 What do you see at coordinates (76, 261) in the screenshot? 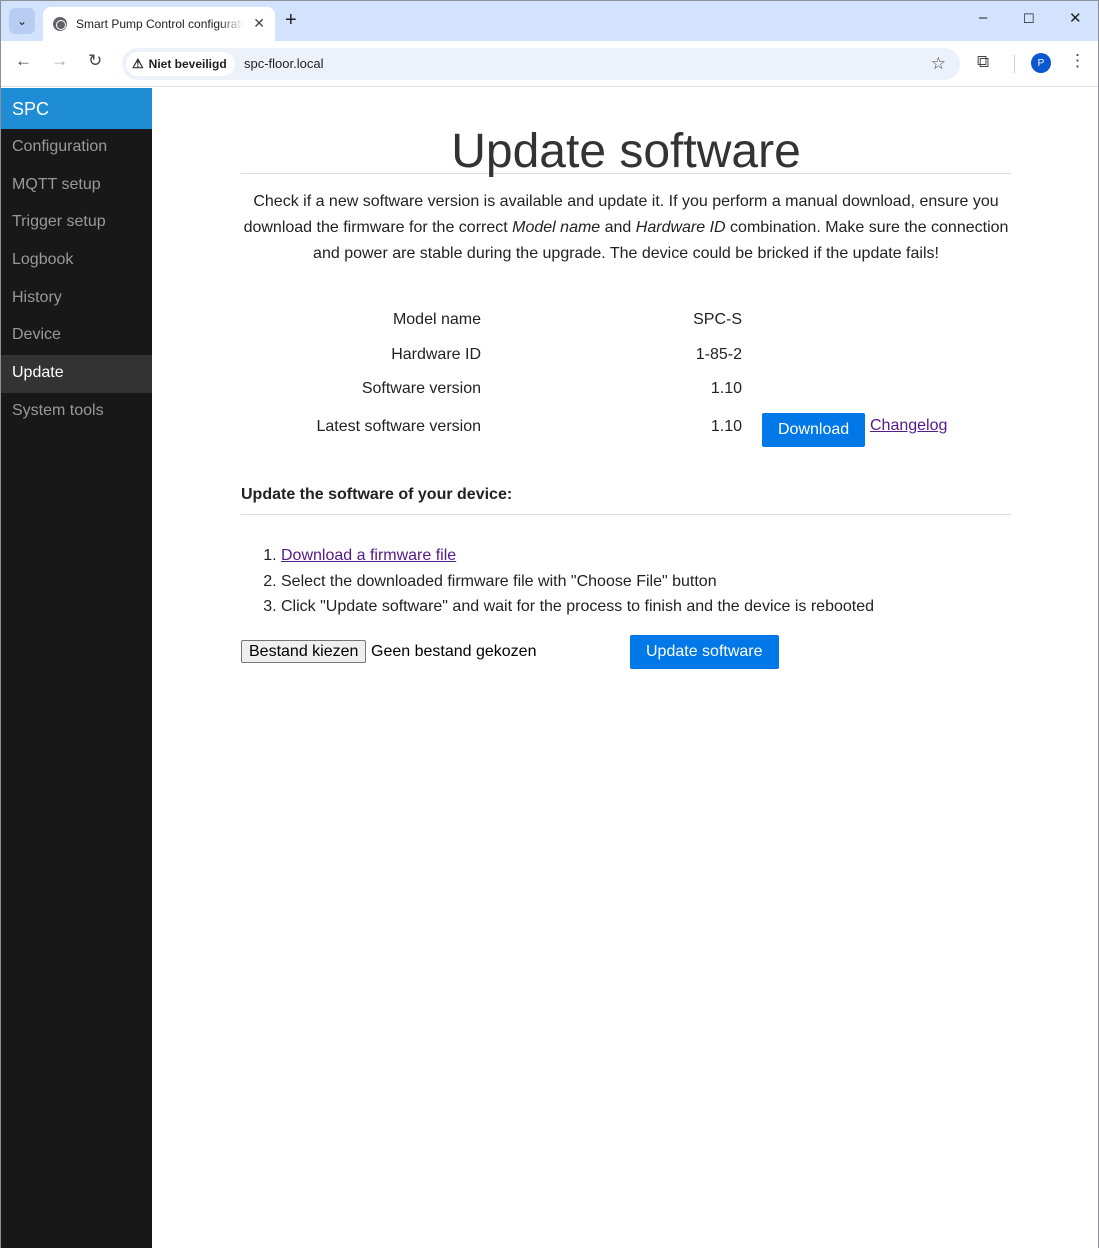
I see `sidebar-item-logbook: Logbook` at bounding box center [76, 261].